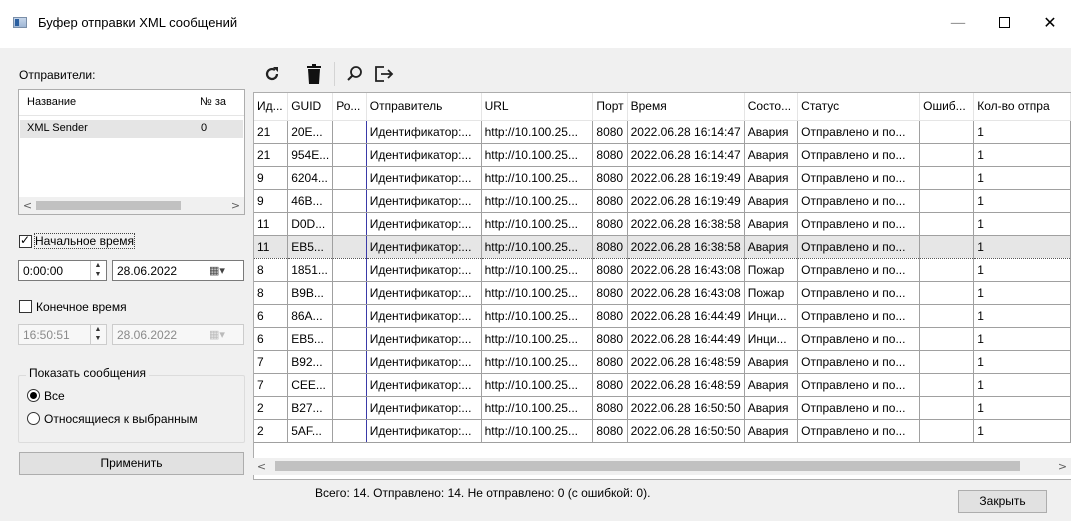  What do you see at coordinates (261, 466) in the screenshot?
I see `scroll-left-icon: <` at bounding box center [261, 466].